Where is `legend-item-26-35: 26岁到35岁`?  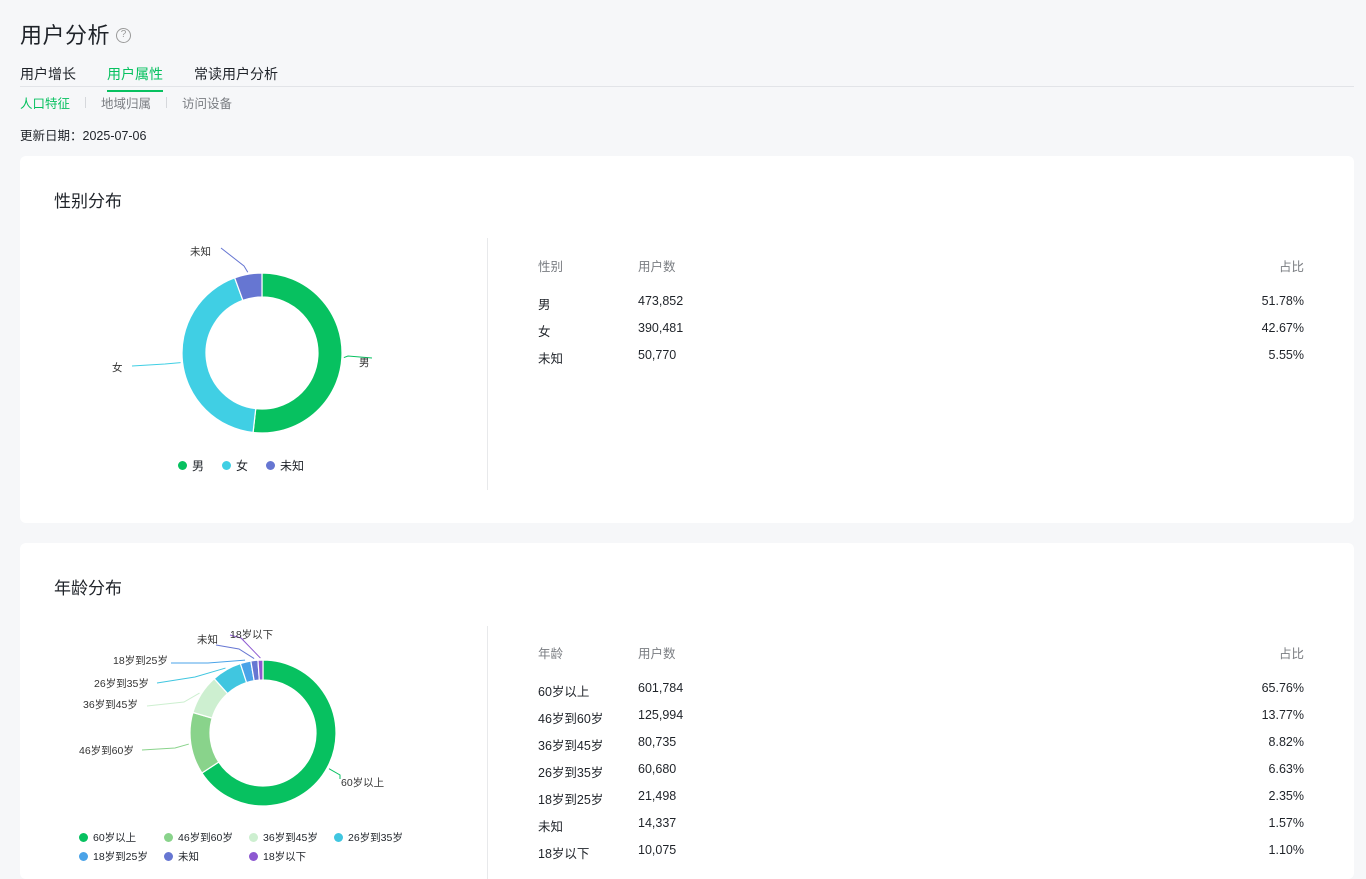 legend-item-26-35: 26岁到35岁 is located at coordinates (376, 837).